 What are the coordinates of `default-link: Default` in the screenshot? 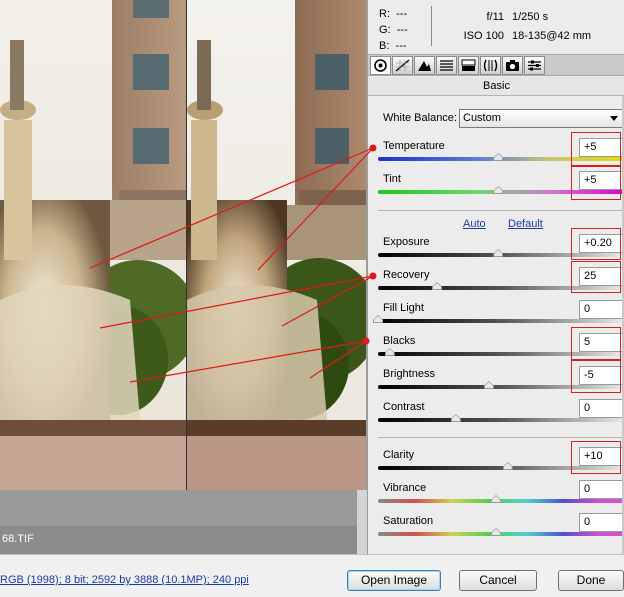 It's located at (525, 224).